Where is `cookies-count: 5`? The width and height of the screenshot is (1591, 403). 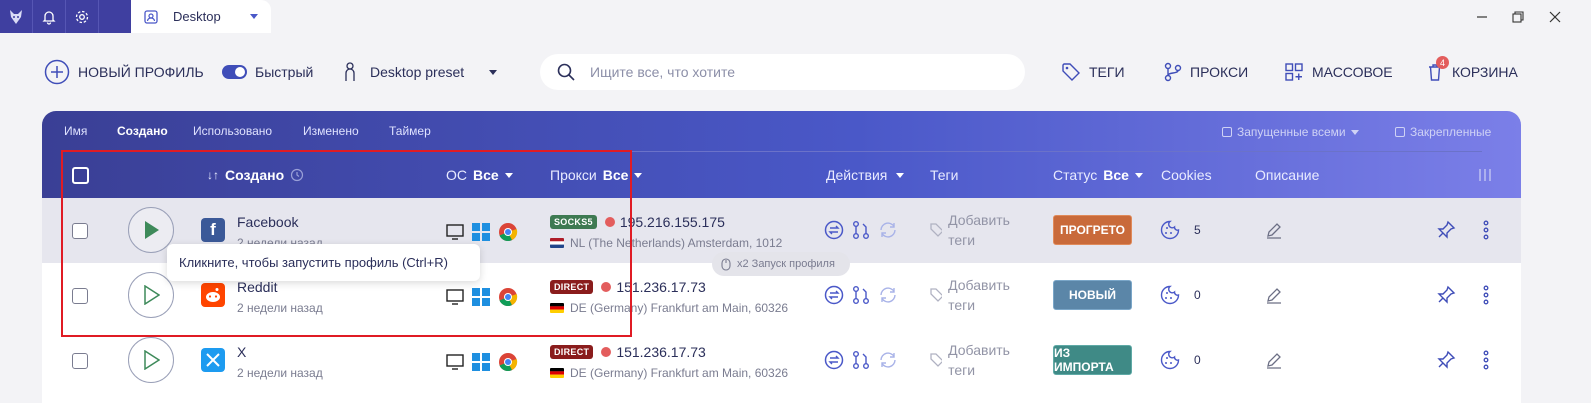 cookies-count: 5 is located at coordinates (1197, 230).